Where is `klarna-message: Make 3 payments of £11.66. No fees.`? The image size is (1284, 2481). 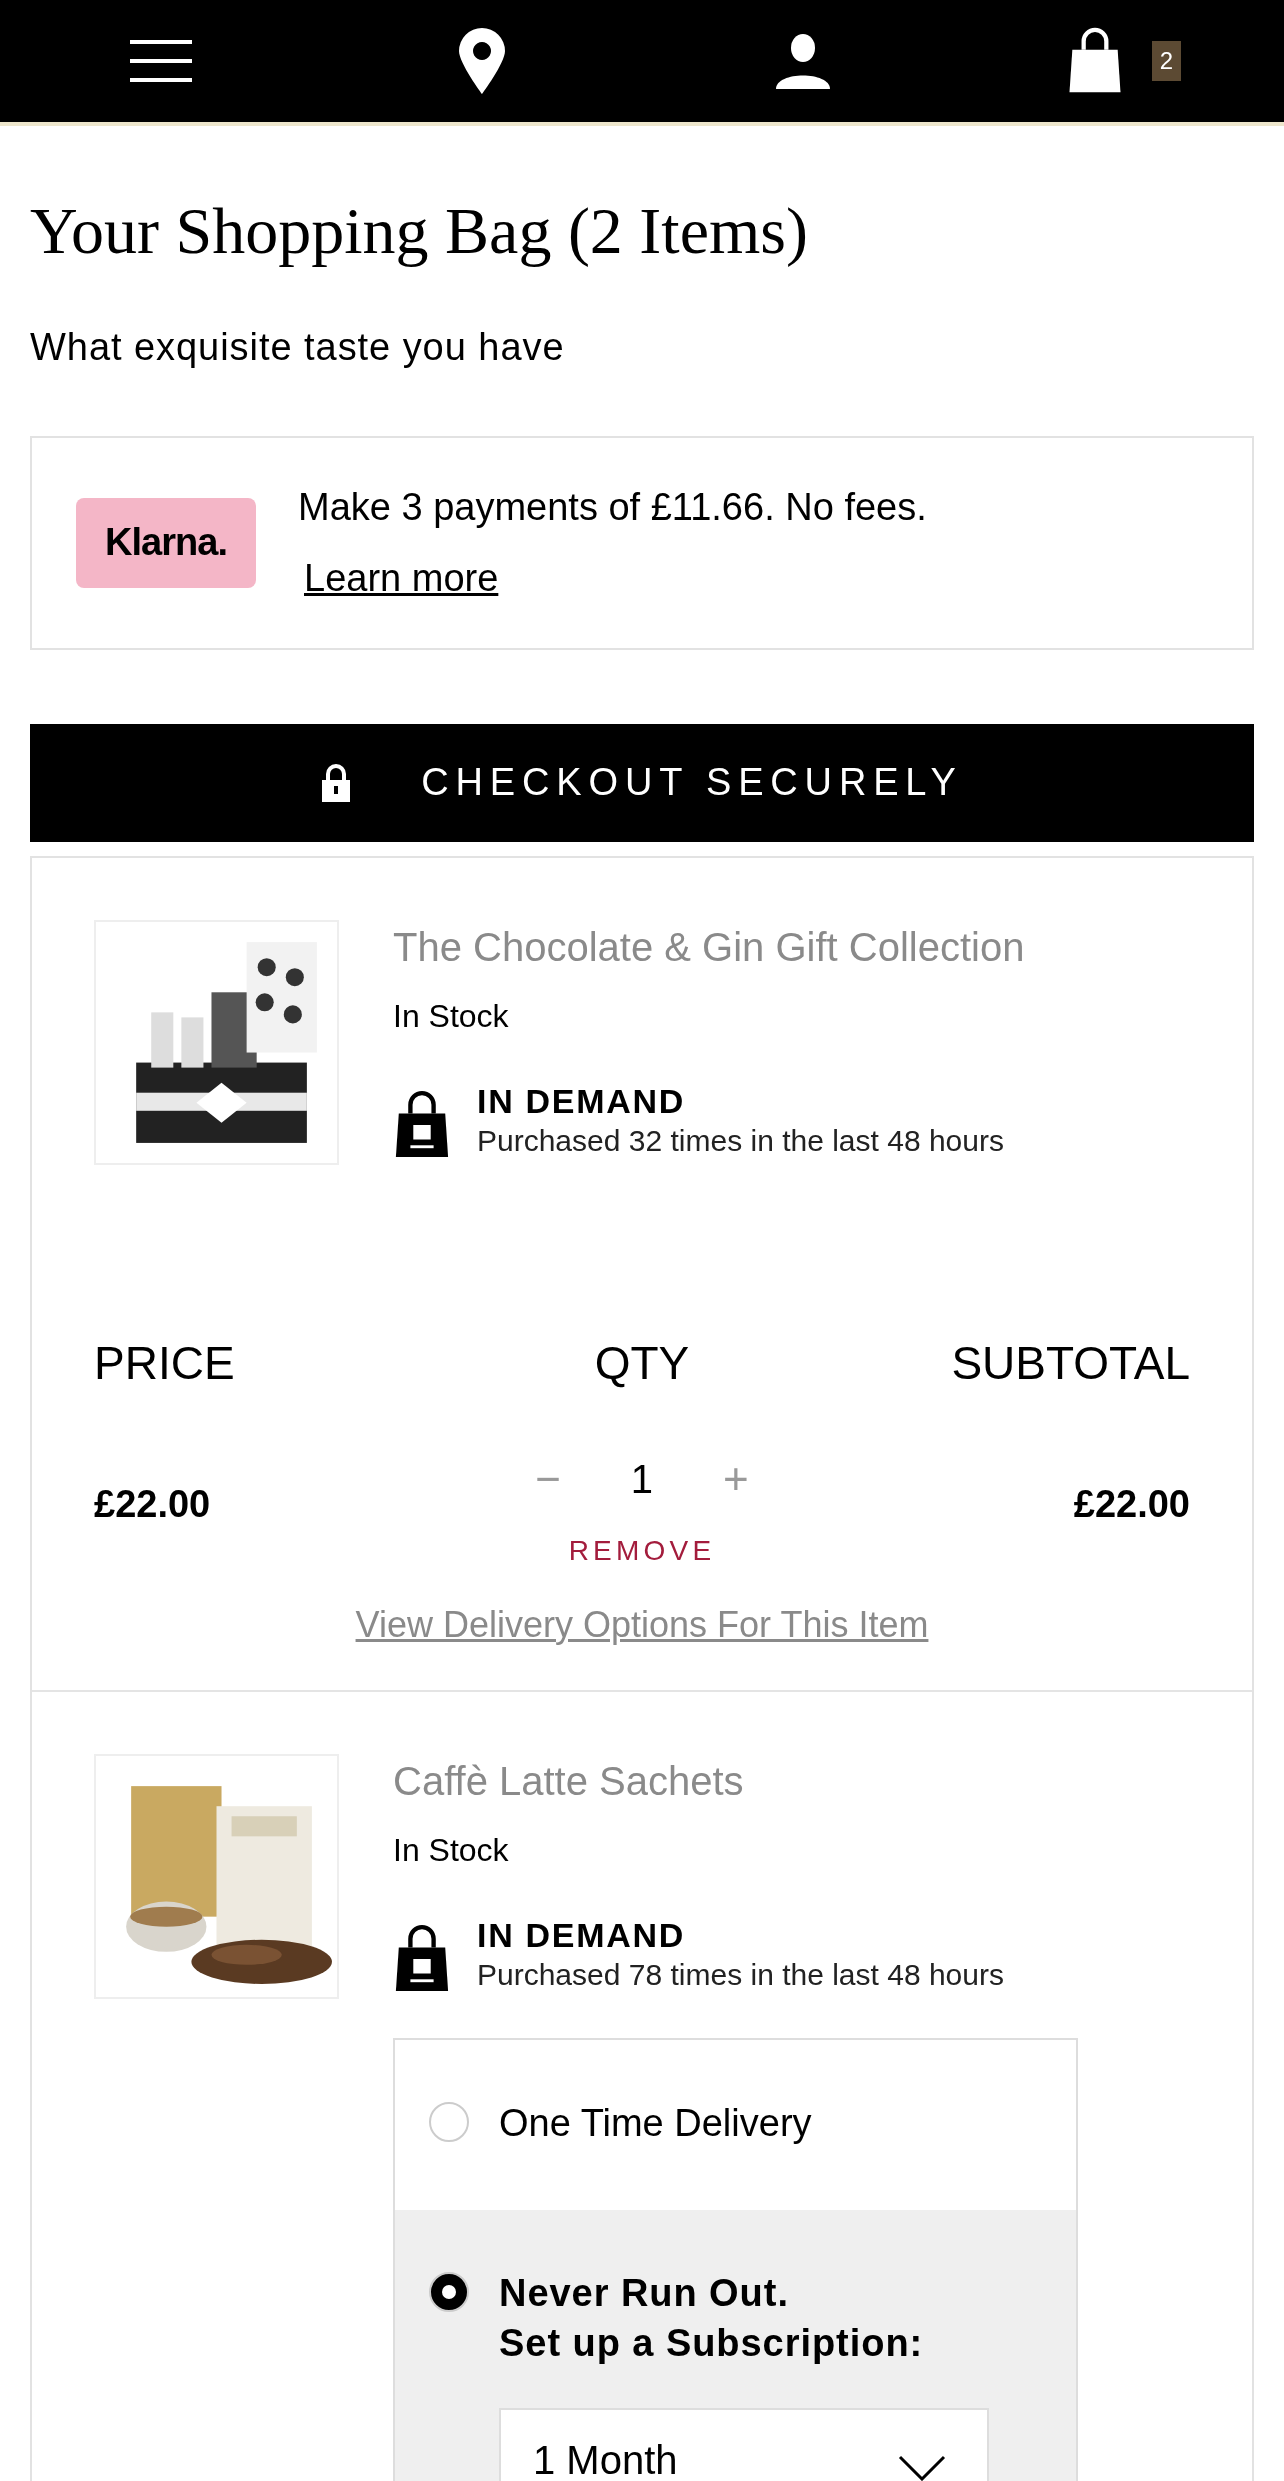 klarna-message: Make 3 payments of £11.66. No fees. is located at coordinates (612, 507).